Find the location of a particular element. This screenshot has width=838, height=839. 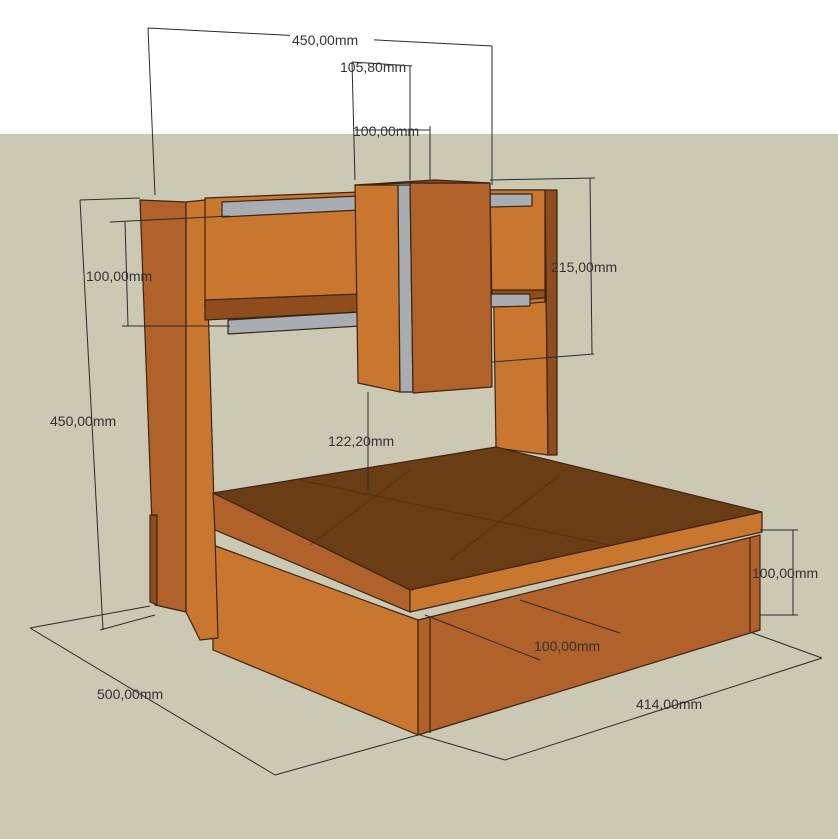

left-upright-foot is located at coordinates (153, 560).